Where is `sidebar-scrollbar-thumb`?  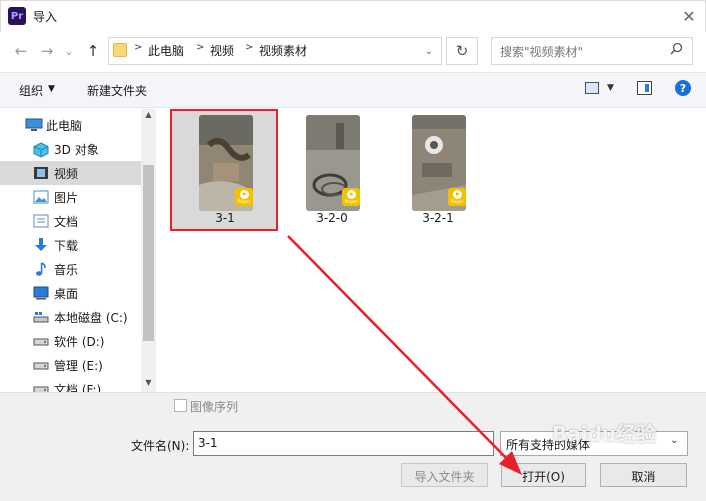
sidebar-scrollbar-thumb is located at coordinates (148, 253).